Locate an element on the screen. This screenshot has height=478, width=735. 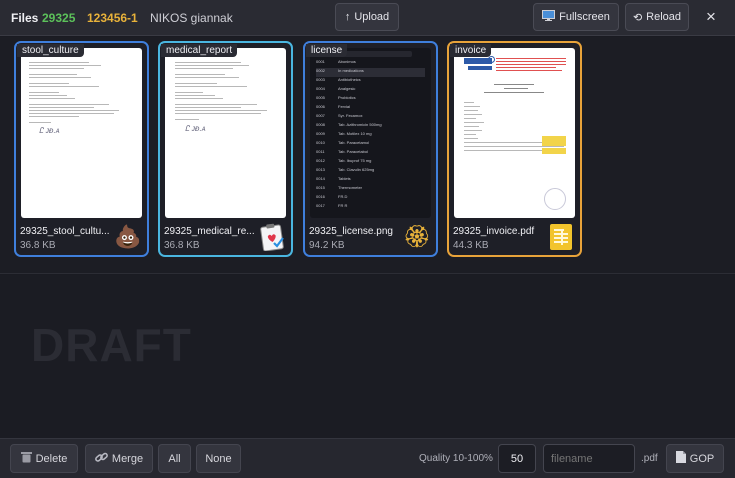
reload-icon: ⟲ is located at coordinates (637, 17).